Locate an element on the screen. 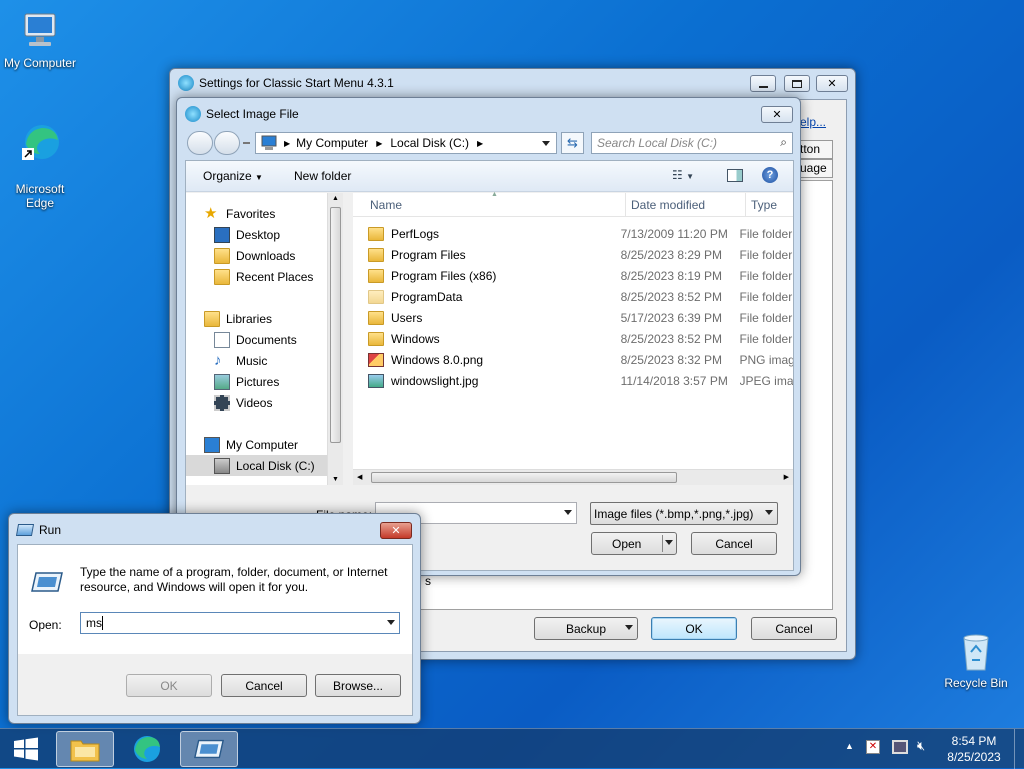 Image resolution: width=1024 pixels, height=769 pixels. nav-scroll-thumb is located at coordinates (335, 325).